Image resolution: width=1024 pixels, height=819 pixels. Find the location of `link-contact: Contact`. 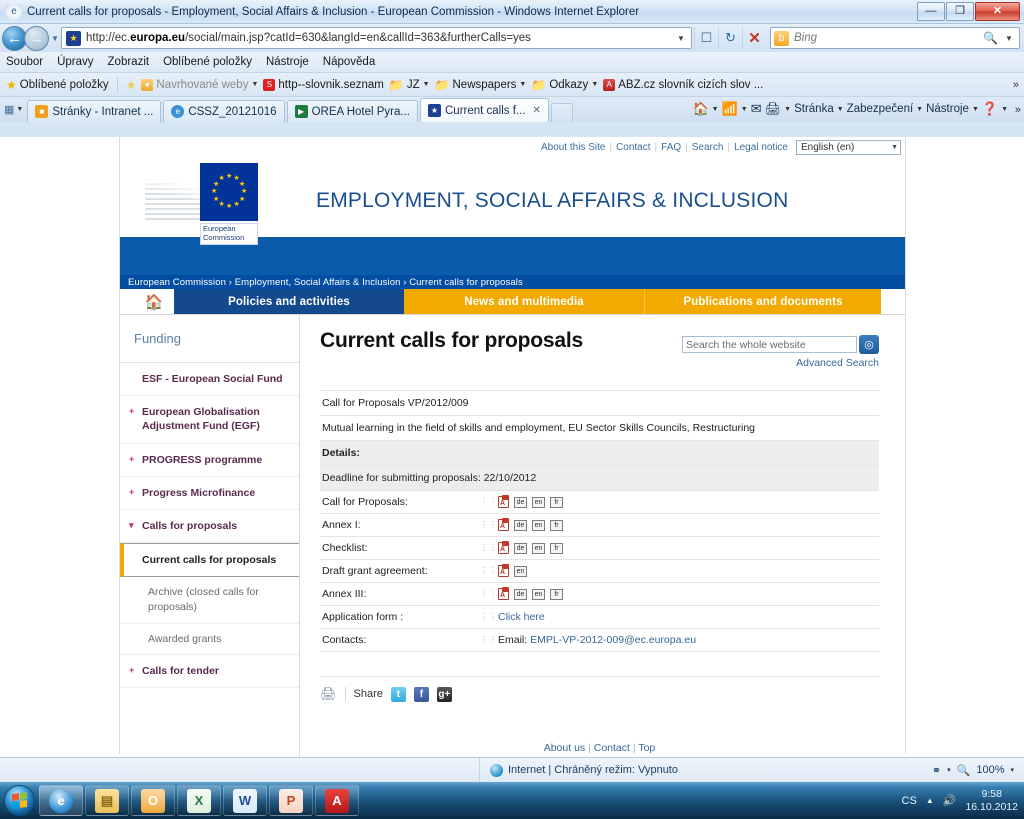

link-contact: Contact is located at coordinates (633, 147).